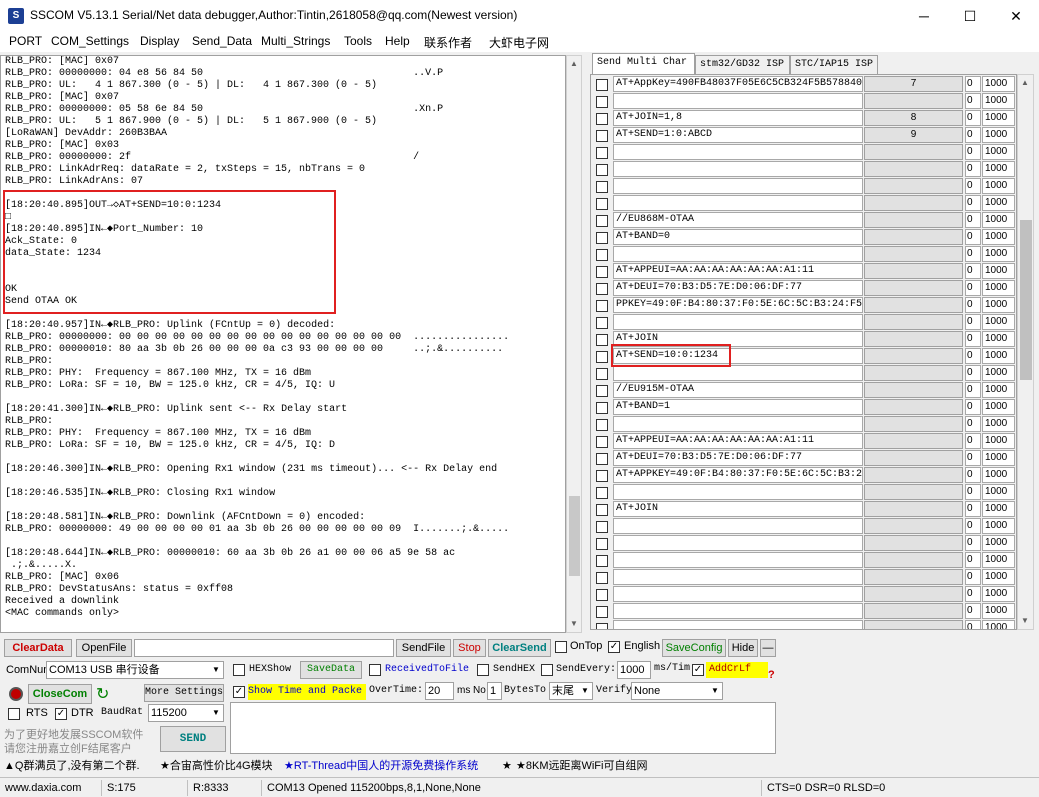  I want to click on multi-row-text-input: AT+BAND=1, so click(738, 407).